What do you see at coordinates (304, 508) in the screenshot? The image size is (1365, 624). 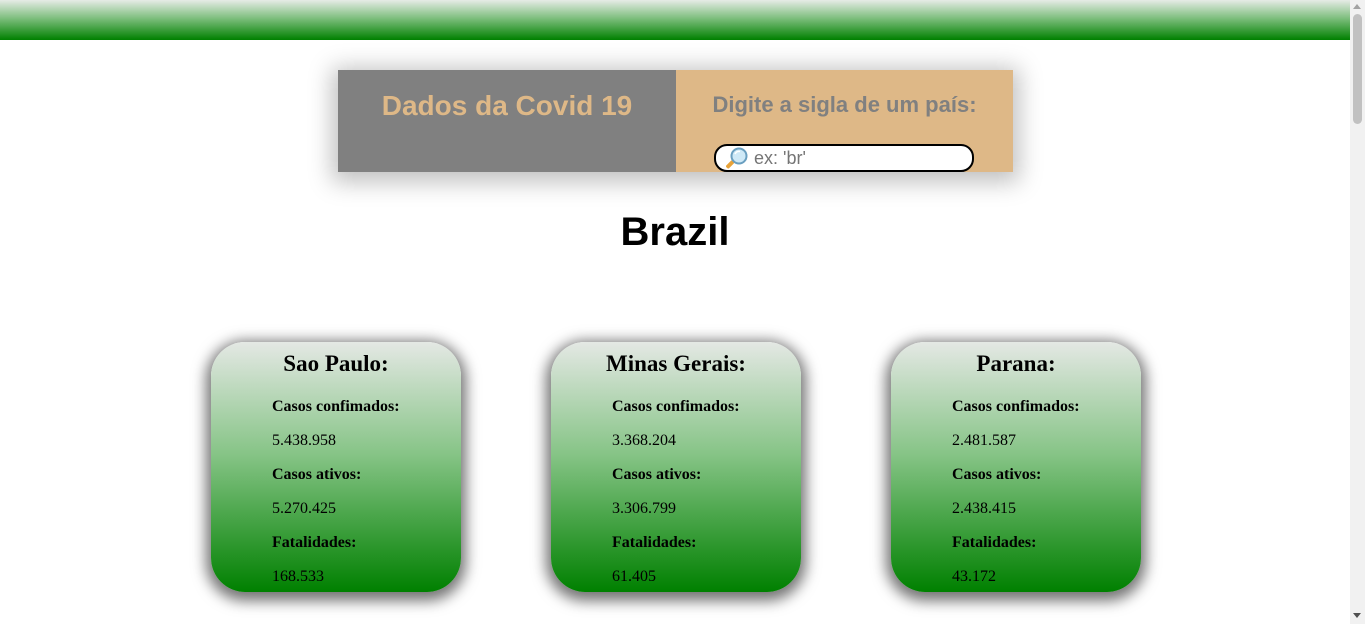 I see `active-value: 5.270.425` at bounding box center [304, 508].